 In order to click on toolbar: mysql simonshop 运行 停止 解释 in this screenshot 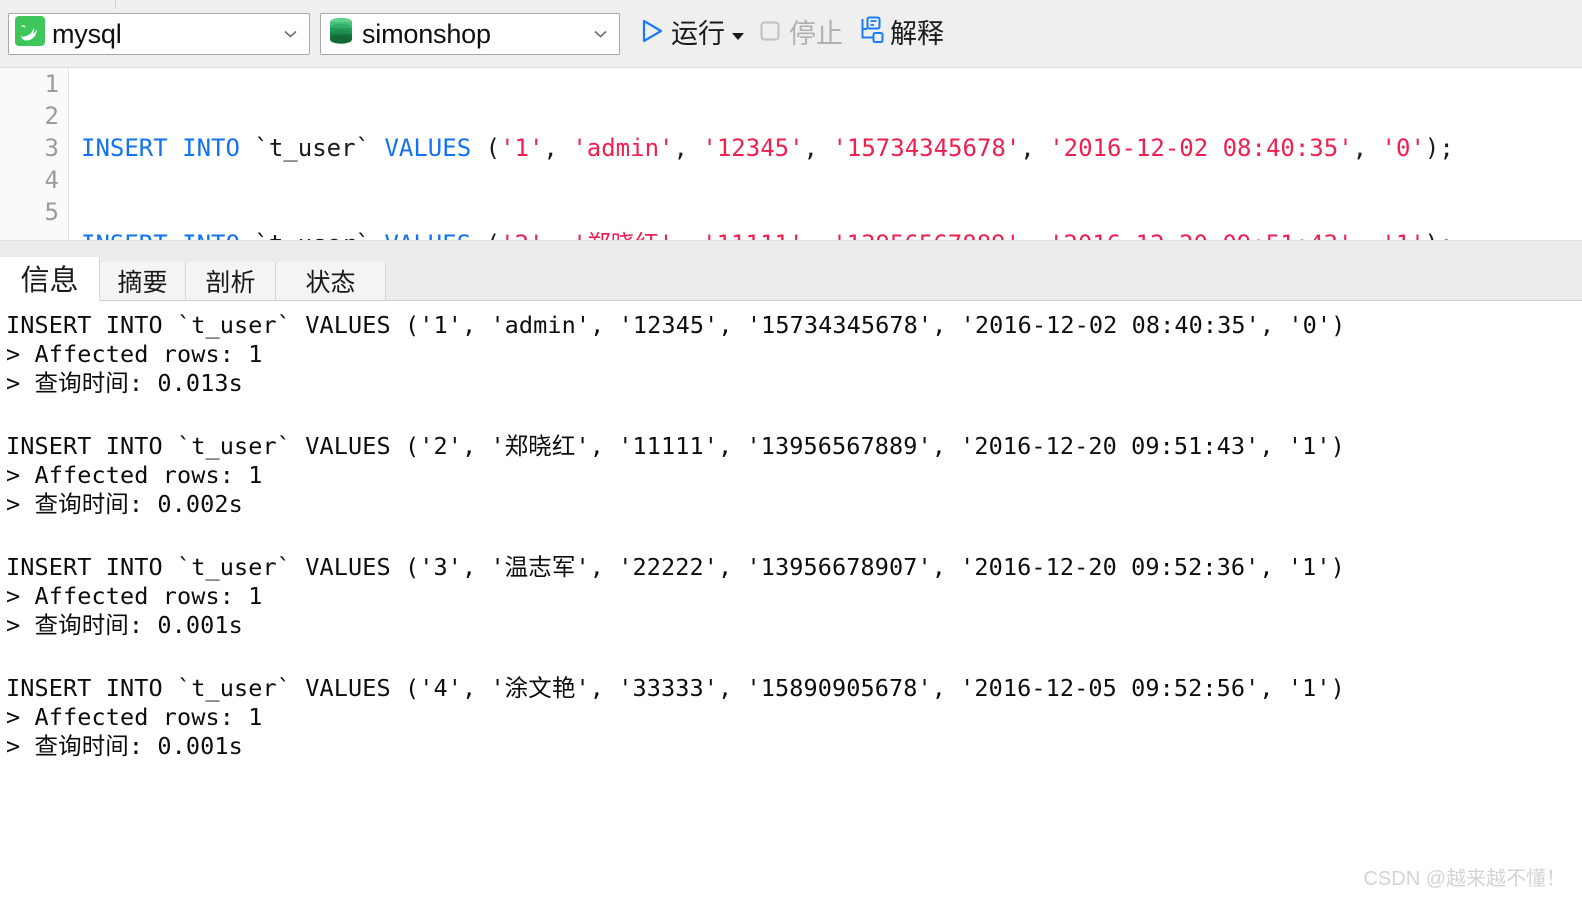, I will do `click(791, 34)`.